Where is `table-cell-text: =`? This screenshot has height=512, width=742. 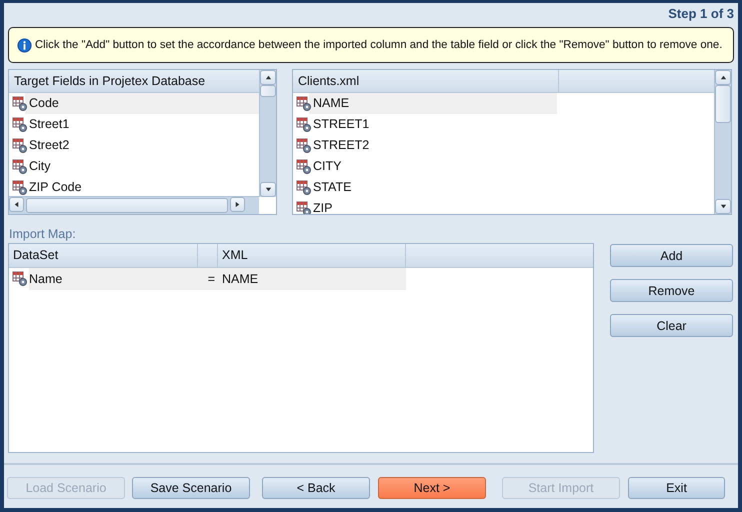
table-cell-text: = is located at coordinates (211, 279).